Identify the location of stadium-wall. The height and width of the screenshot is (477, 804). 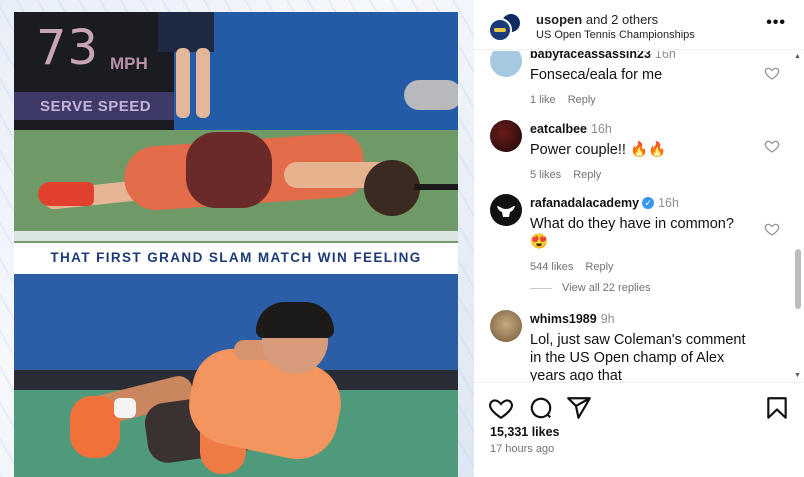
(316, 71).